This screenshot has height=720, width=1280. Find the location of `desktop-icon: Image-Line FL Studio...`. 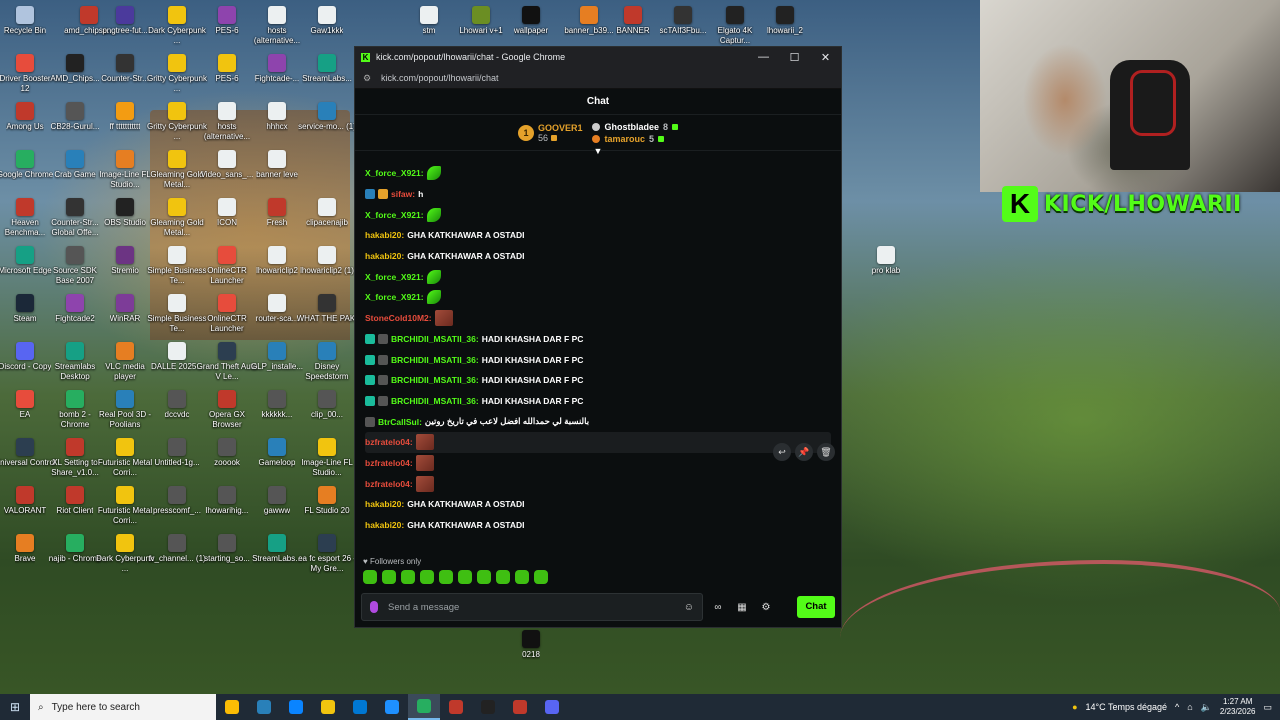

desktop-icon: Image-Line FL Studio... is located at coordinates (327, 458).